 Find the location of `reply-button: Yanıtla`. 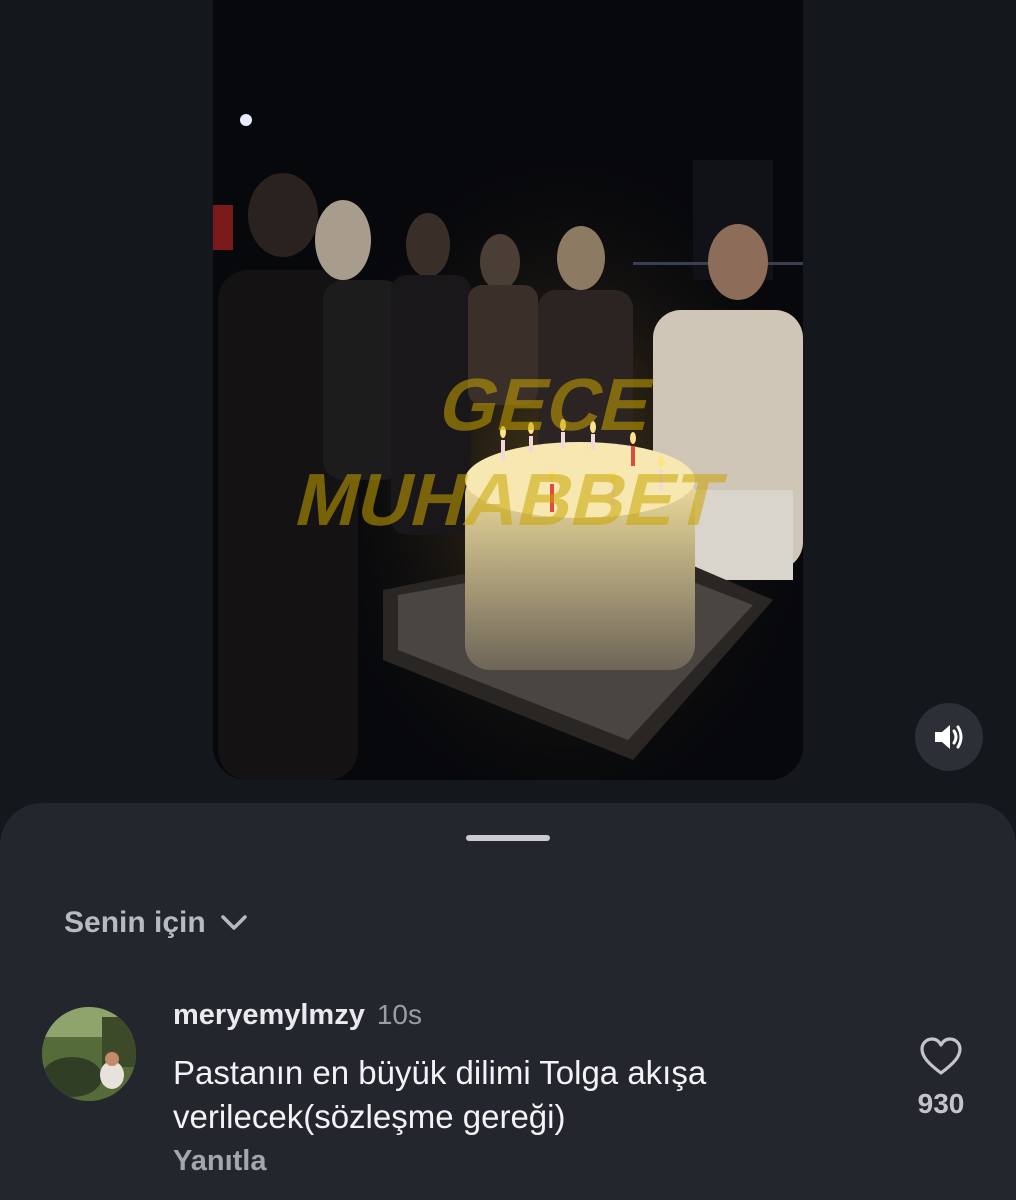

reply-button: Yanıtla is located at coordinates (220, 1161).